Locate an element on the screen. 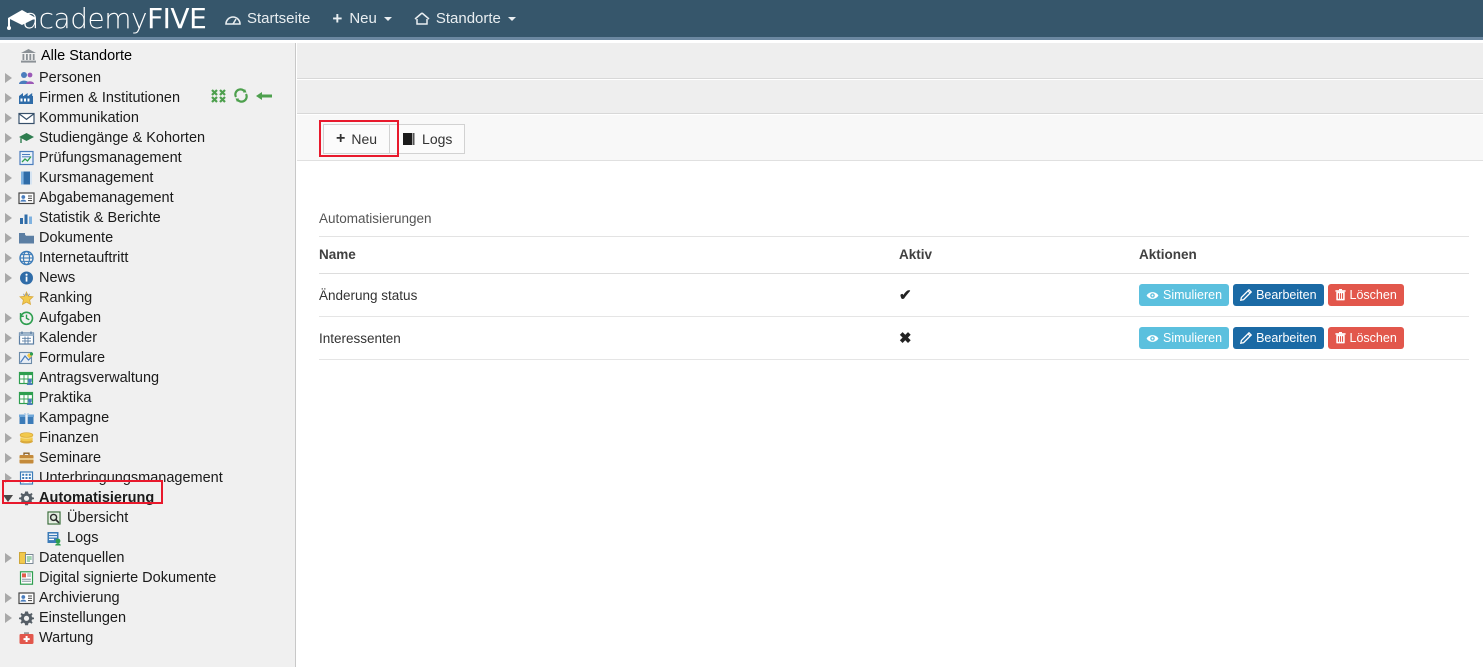  tree-arrow-news is located at coordinates (8, 278).